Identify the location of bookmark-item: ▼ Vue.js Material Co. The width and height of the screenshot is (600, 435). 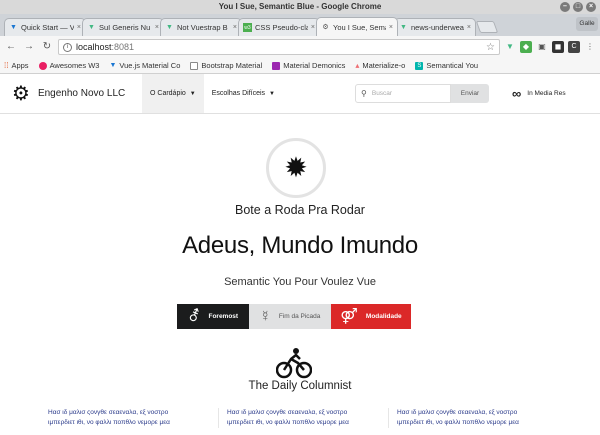
(144, 65).